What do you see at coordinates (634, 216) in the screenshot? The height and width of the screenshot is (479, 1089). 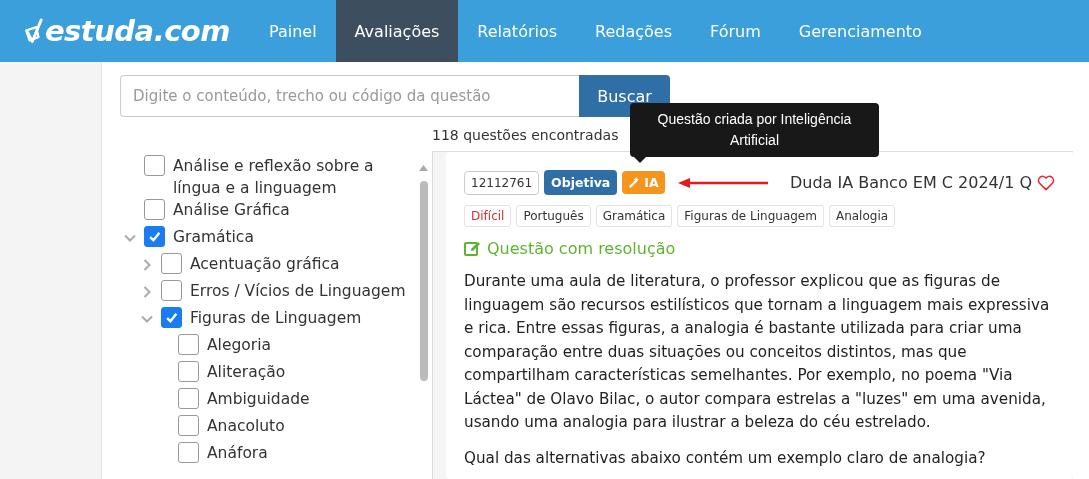 I see `topic-tag: Gramática` at bounding box center [634, 216].